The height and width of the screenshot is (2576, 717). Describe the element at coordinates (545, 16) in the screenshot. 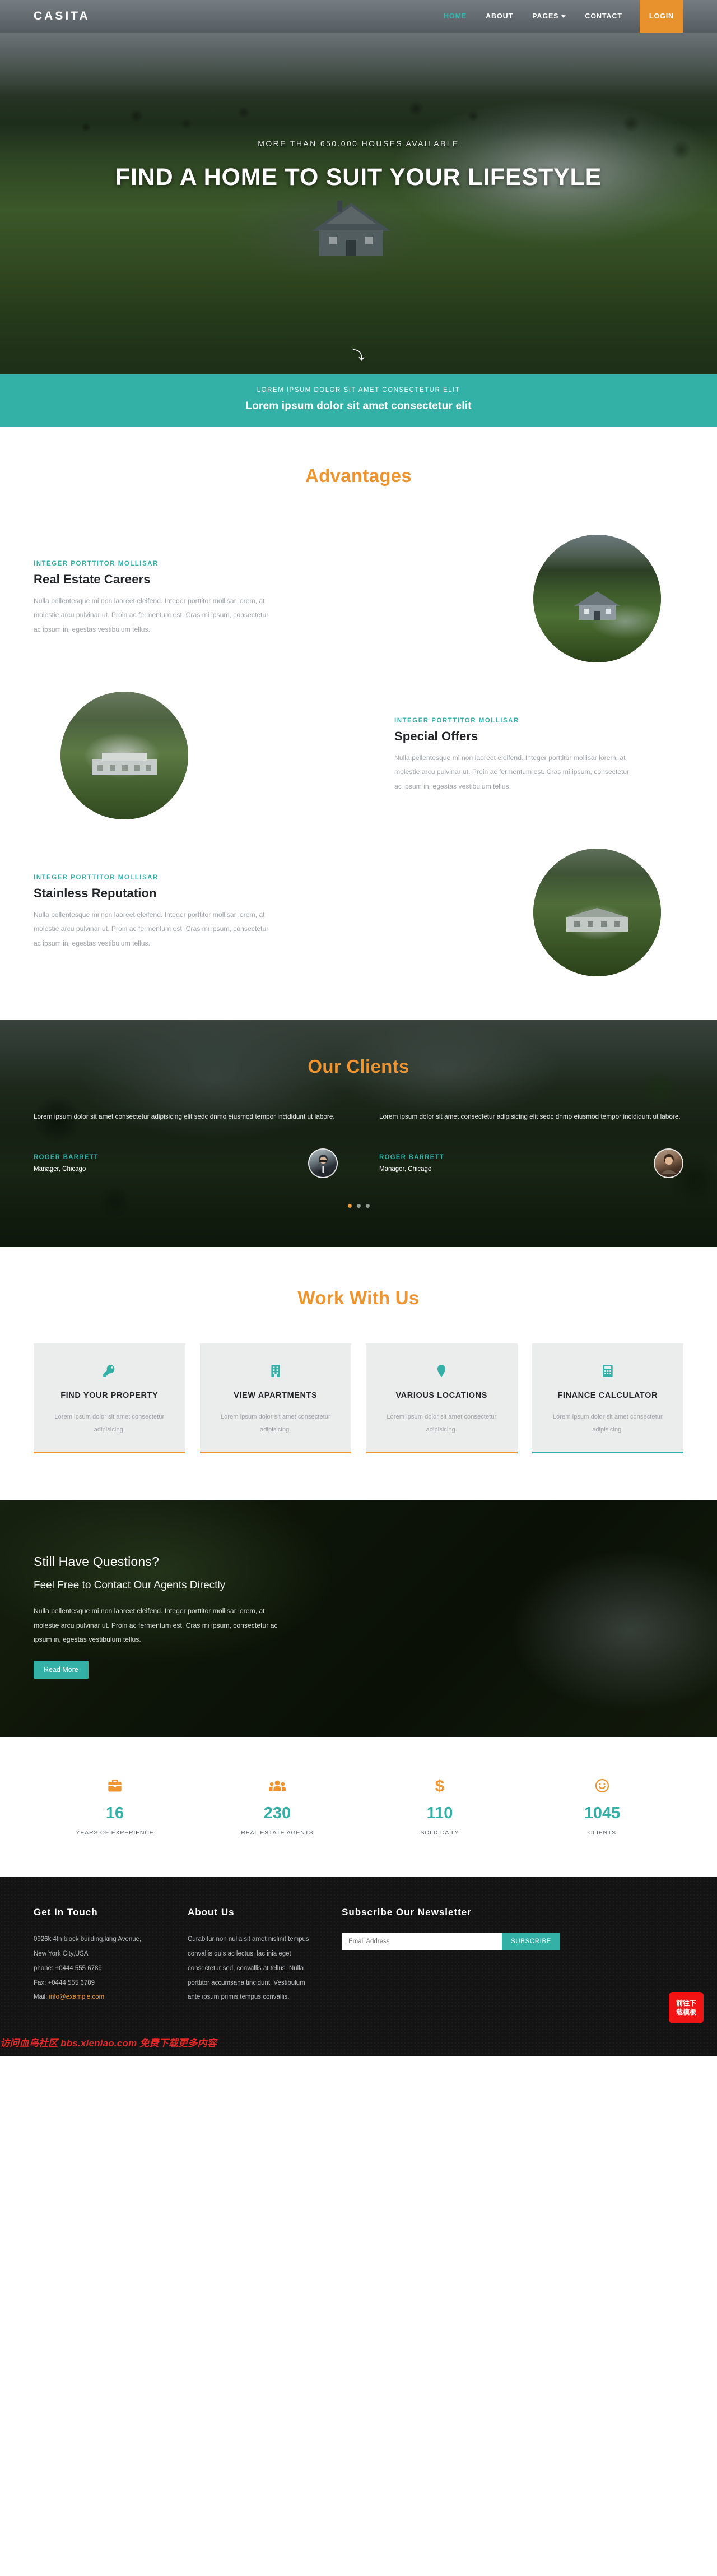

I see `nav-label-pages: PAGES` at that location.